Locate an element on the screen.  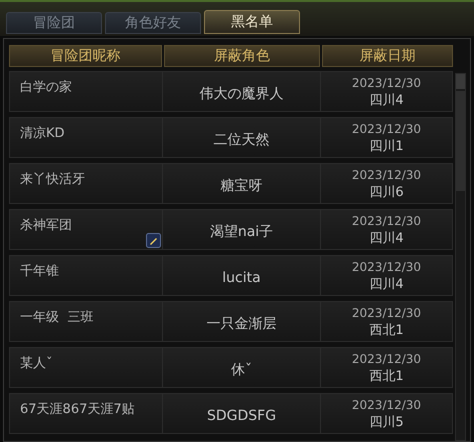
table-cell-text: lucita is located at coordinates (241, 278).